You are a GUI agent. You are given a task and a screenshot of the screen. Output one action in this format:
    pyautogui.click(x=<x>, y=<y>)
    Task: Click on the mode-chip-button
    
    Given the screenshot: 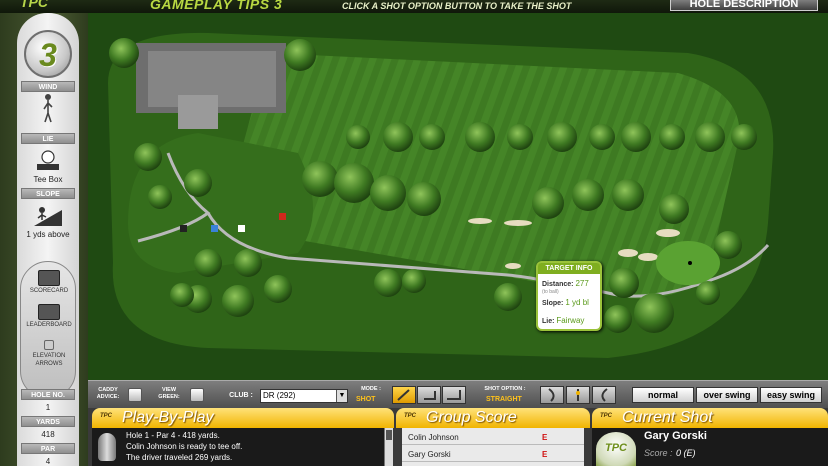 What is the action you would take?
    pyautogui.click(x=429, y=395)
    